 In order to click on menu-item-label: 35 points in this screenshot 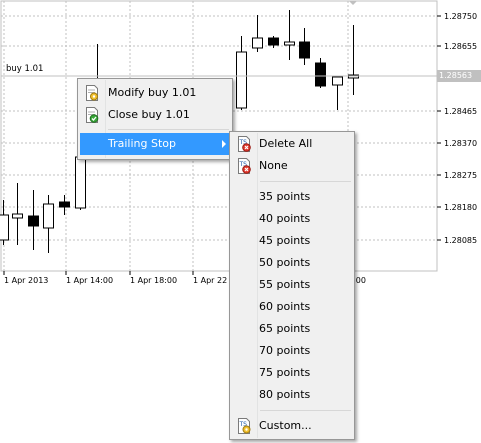, I will do `click(285, 196)`.